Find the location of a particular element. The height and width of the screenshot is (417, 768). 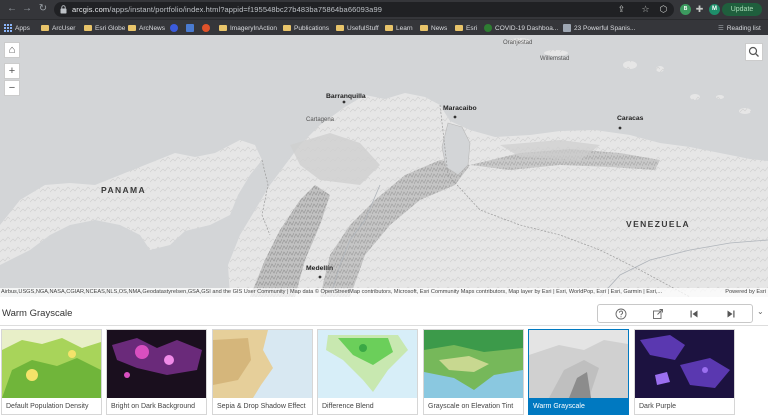

map-label-venezuela: VENEZUELA is located at coordinates (658, 224).